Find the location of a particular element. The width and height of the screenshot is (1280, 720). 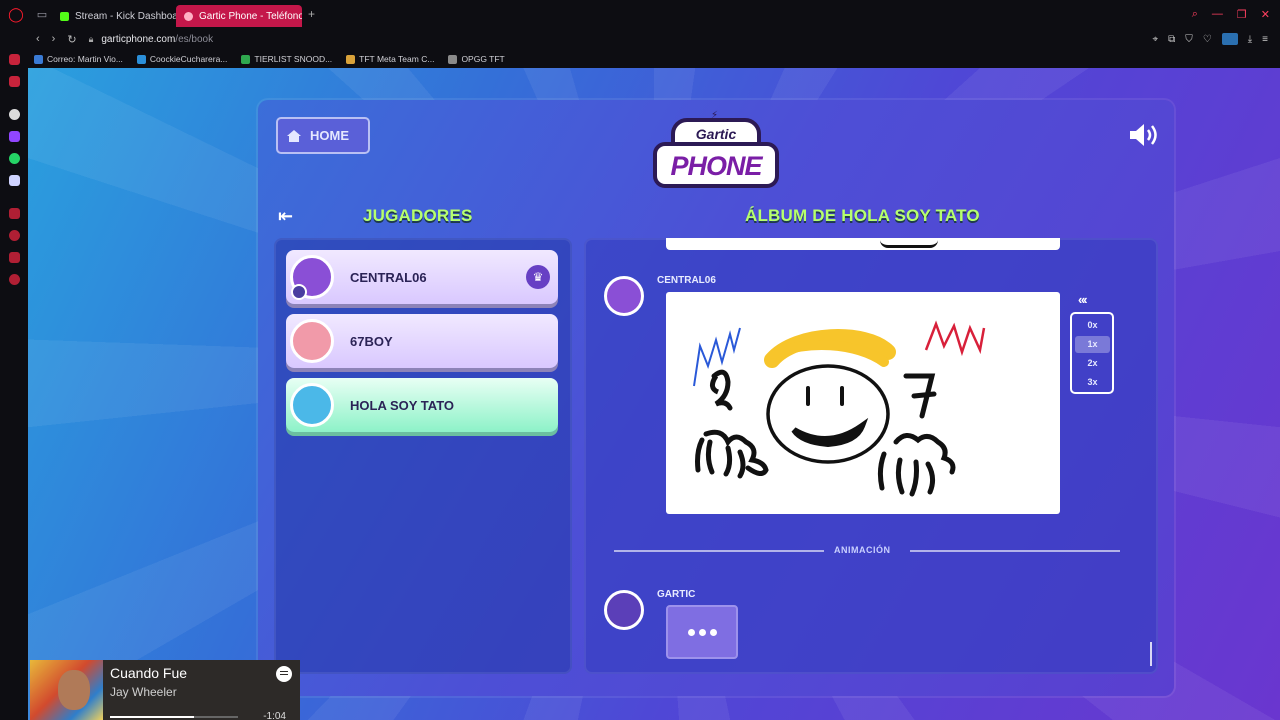

speed-option-2x: 2x is located at coordinates (1092, 363).